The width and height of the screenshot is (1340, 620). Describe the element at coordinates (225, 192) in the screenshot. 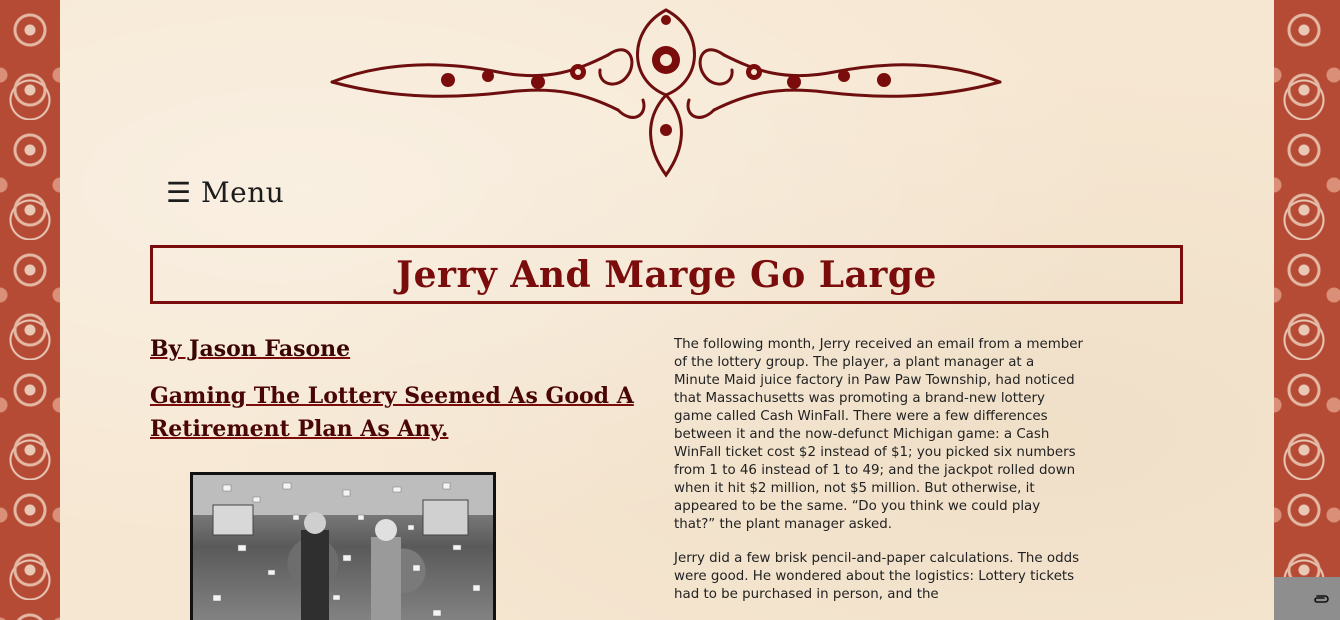

I see `menu-toggle-button: ☰ Menu` at that location.